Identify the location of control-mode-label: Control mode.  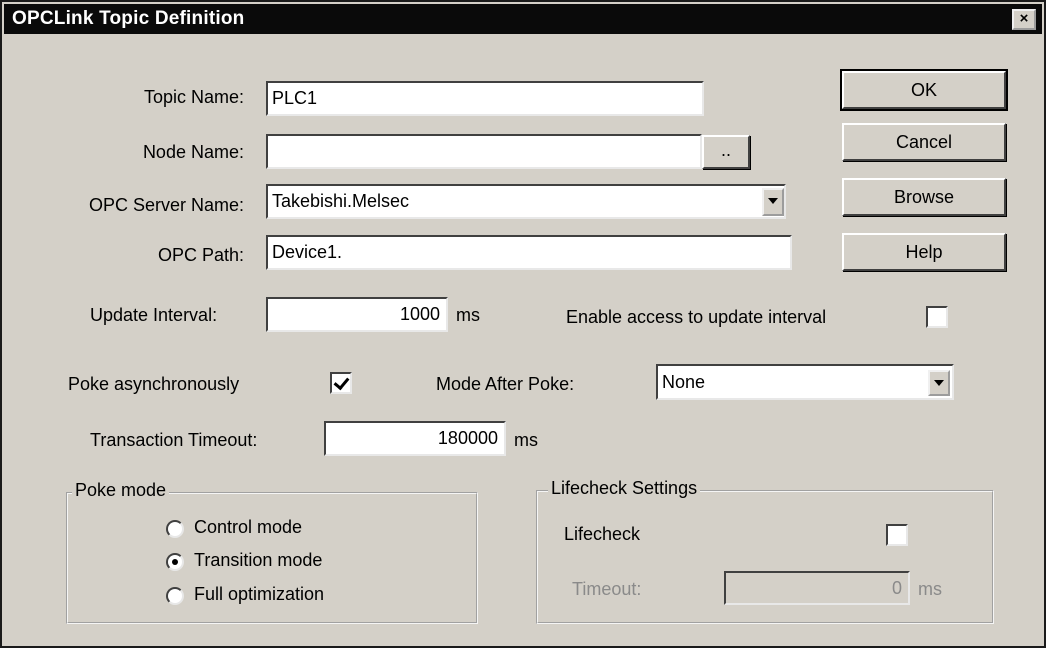
(248, 527).